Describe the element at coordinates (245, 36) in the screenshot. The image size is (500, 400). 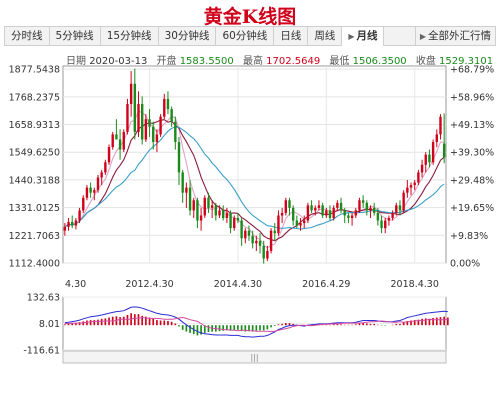
I see `tab-60min: 60分钟线` at that location.